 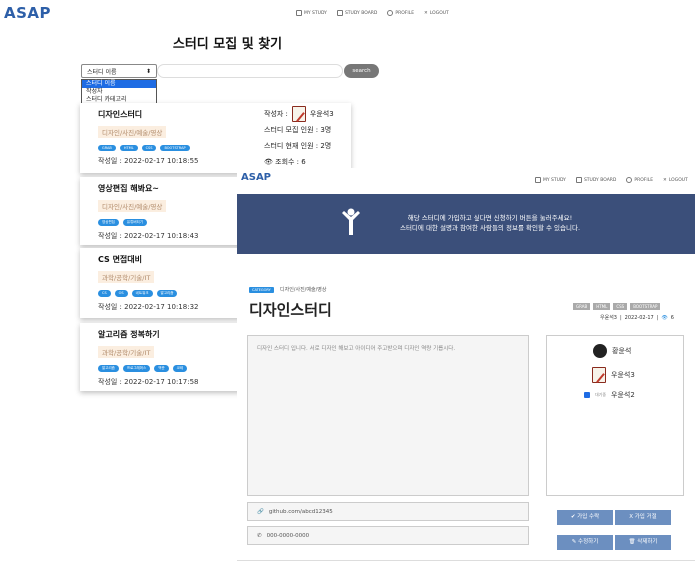 I want to click on phone-text: 000-0000-0000, so click(x=288, y=535).